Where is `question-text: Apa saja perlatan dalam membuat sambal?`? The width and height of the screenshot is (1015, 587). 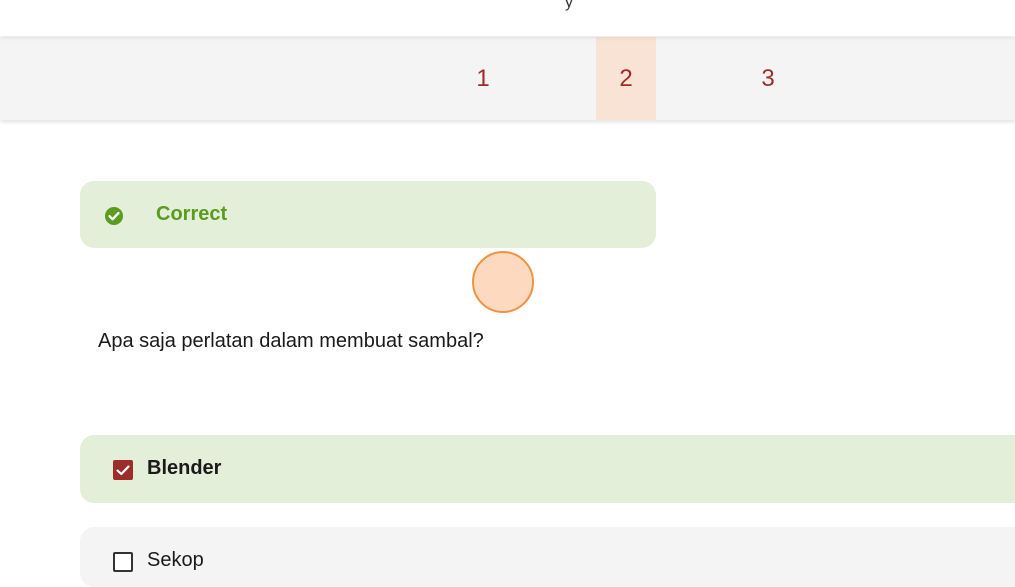
question-text: Apa saja perlatan dalam membuat sambal? is located at coordinates (291, 341).